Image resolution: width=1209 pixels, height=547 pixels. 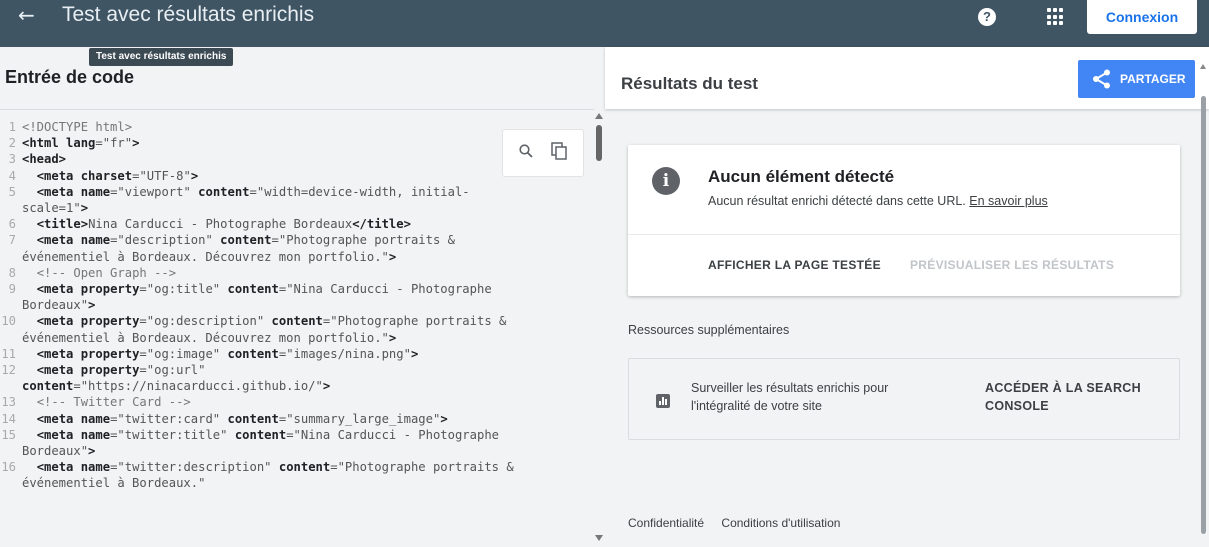 What do you see at coordinates (904, 234) in the screenshot?
I see `card-divider` at bounding box center [904, 234].